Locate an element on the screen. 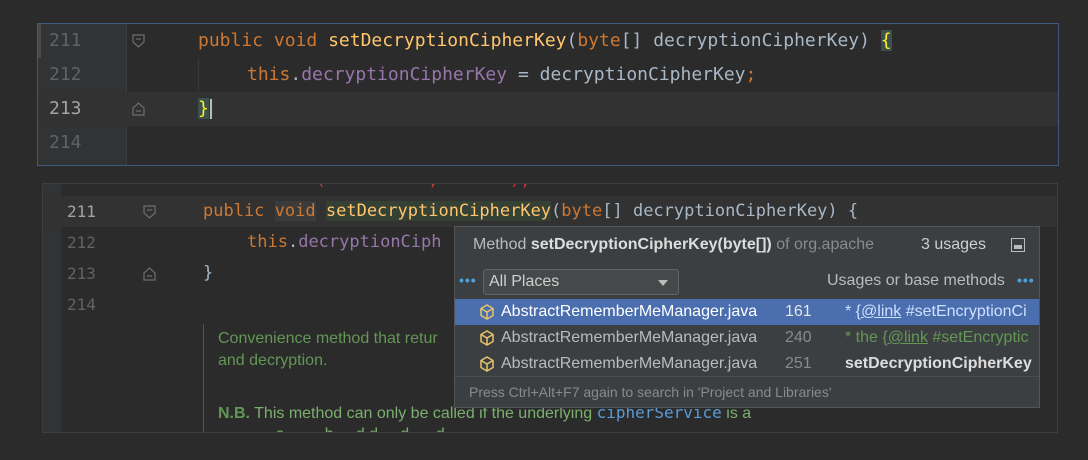  filter-options-icon: ••• is located at coordinates (1026, 280).